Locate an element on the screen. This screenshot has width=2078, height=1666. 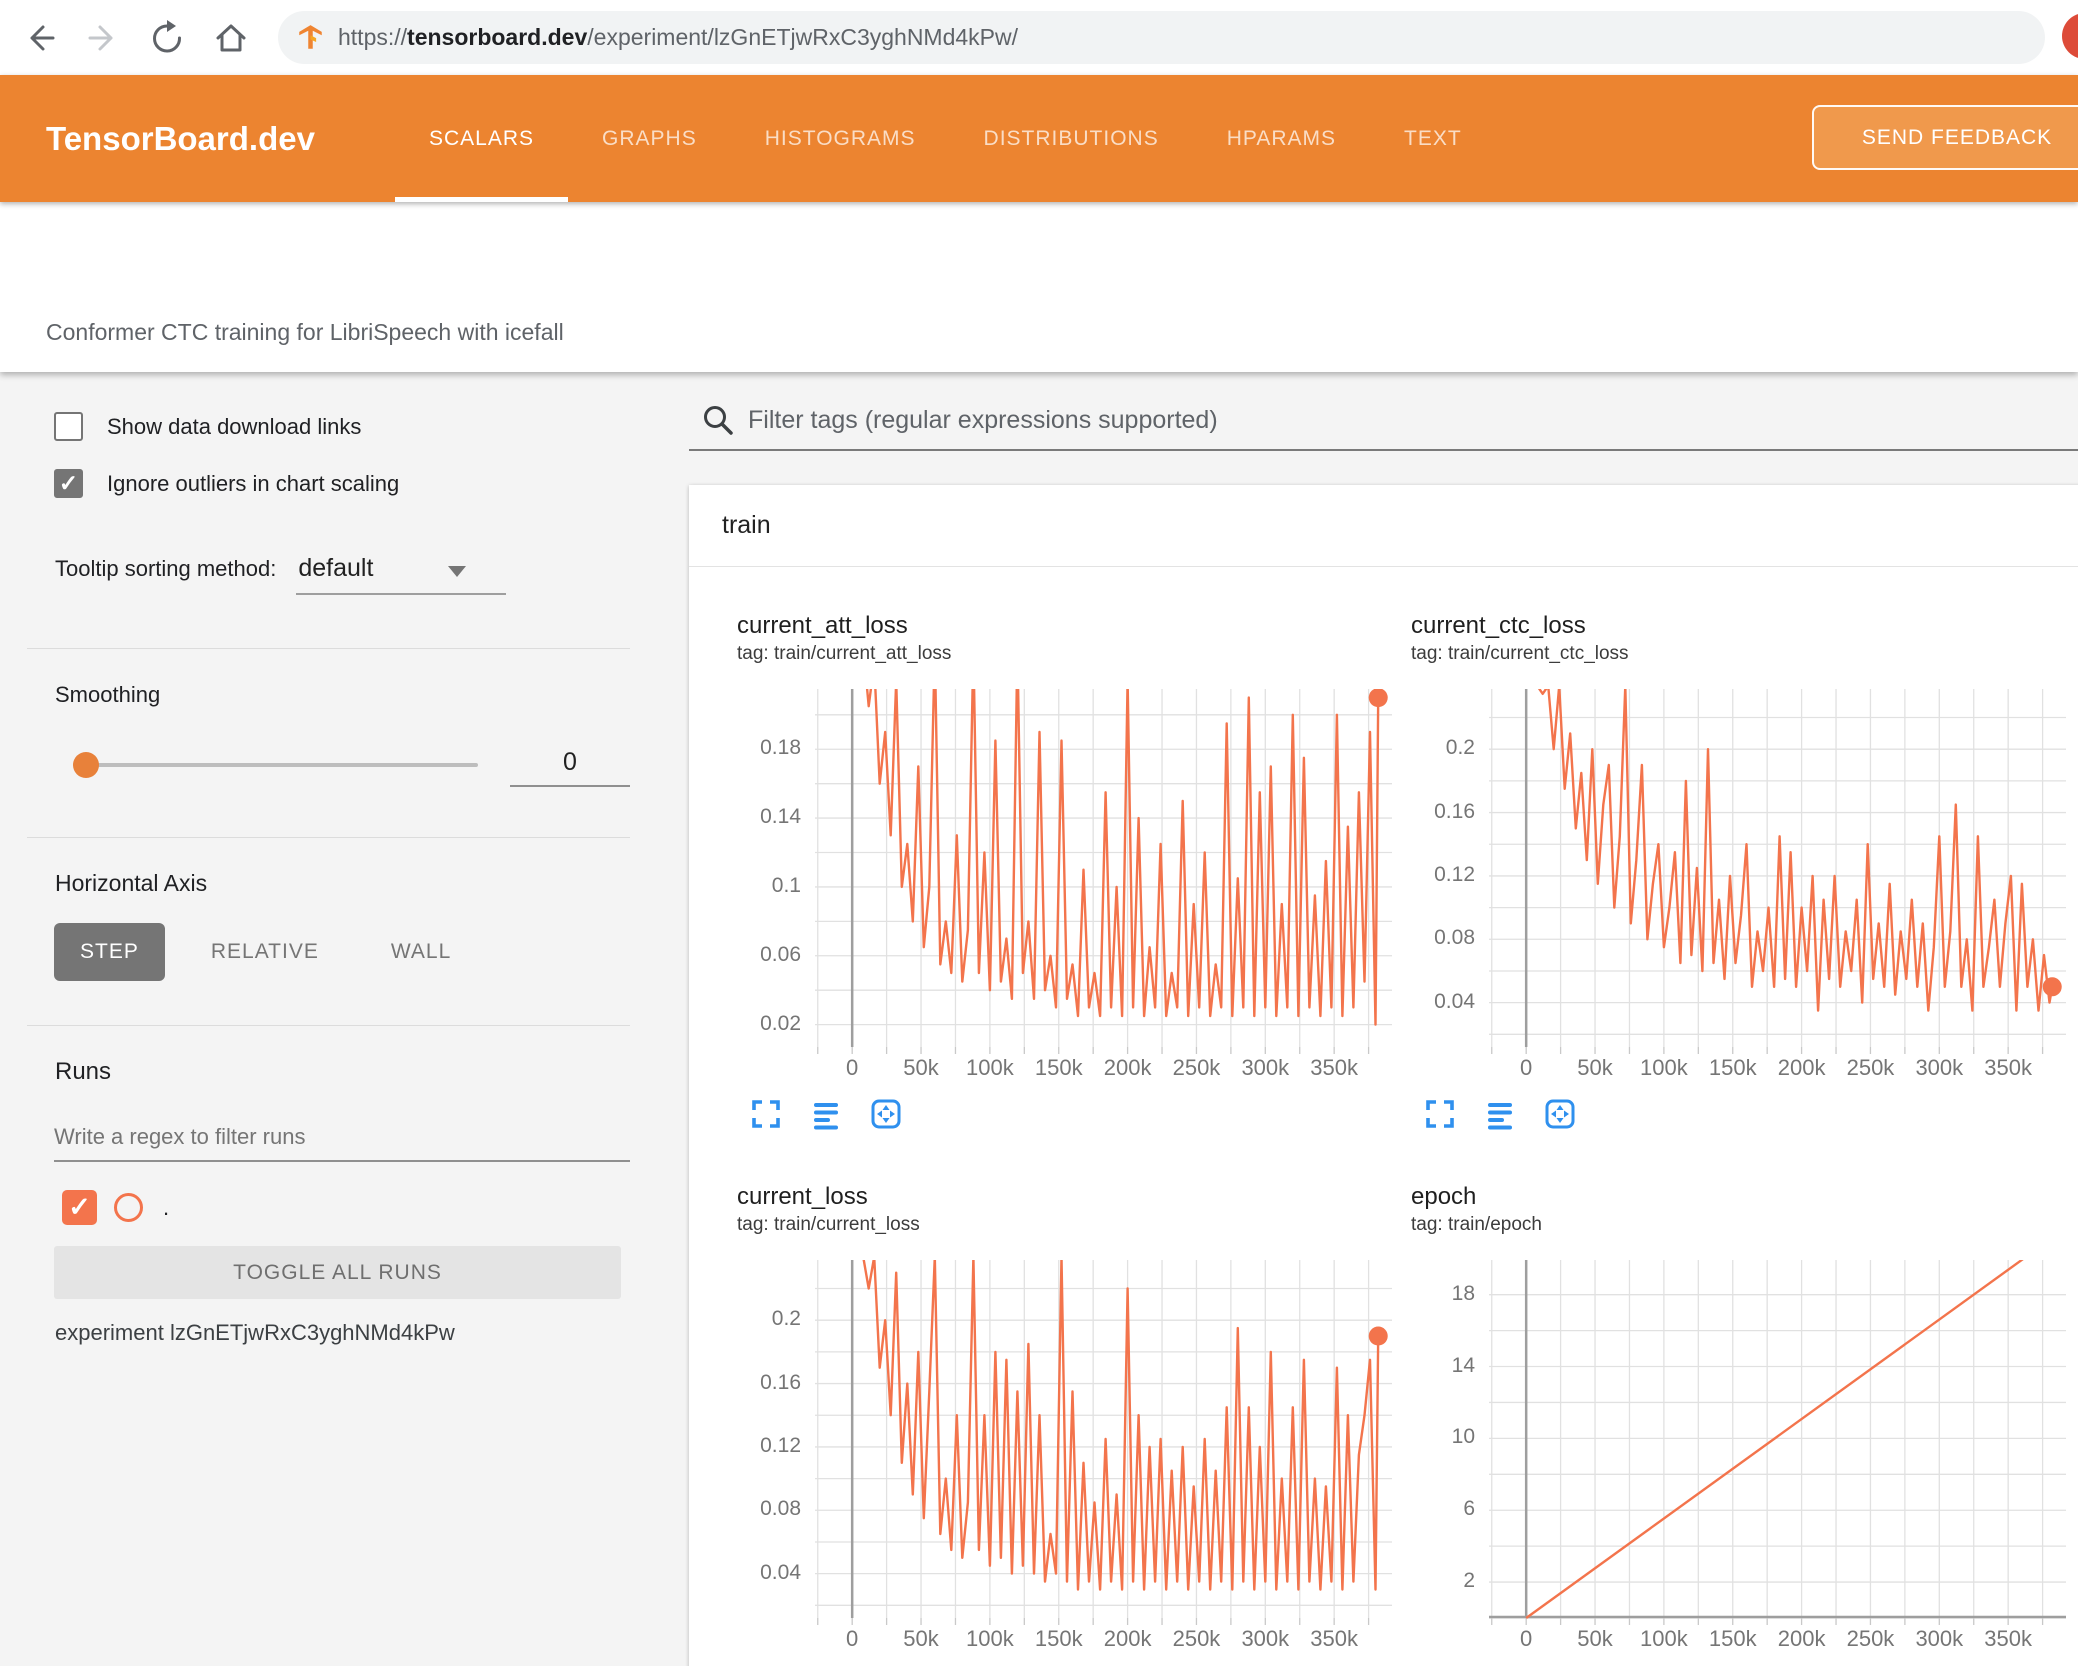
reload-icon is located at coordinates (167, 38).